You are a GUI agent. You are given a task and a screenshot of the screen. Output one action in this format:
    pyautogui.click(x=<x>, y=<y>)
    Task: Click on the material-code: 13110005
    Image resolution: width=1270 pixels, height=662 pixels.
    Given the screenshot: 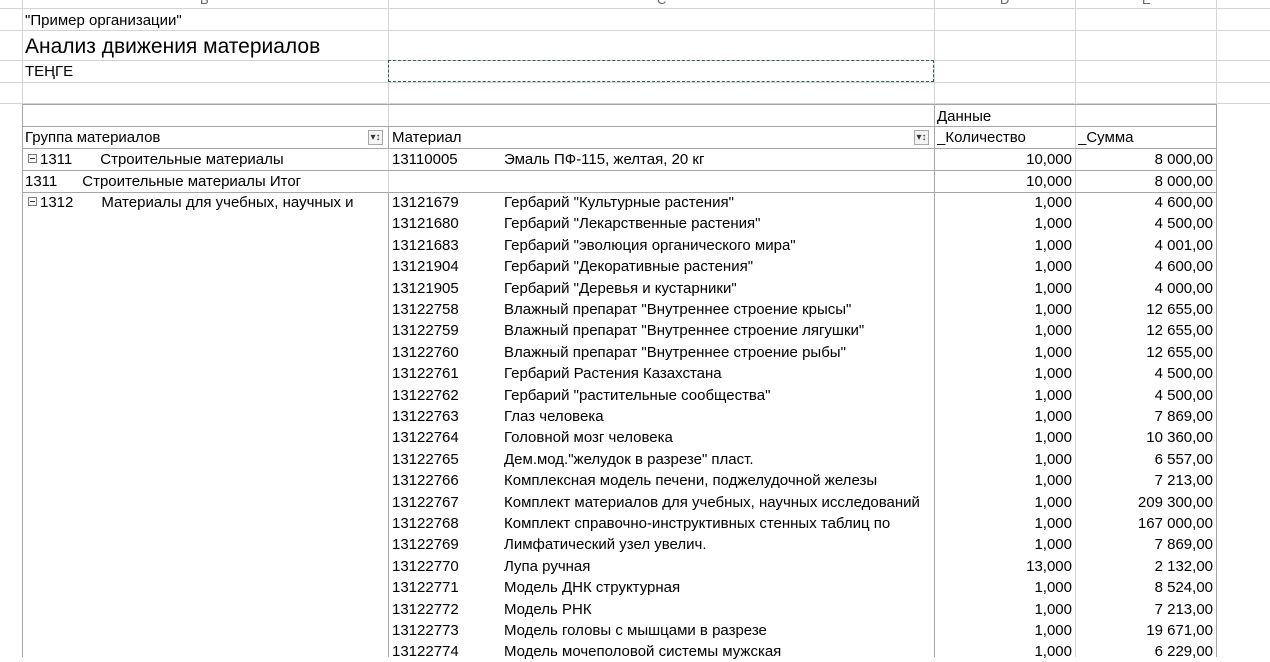 What is the action you would take?
    pyautogui.click(x=447, y=159)
    